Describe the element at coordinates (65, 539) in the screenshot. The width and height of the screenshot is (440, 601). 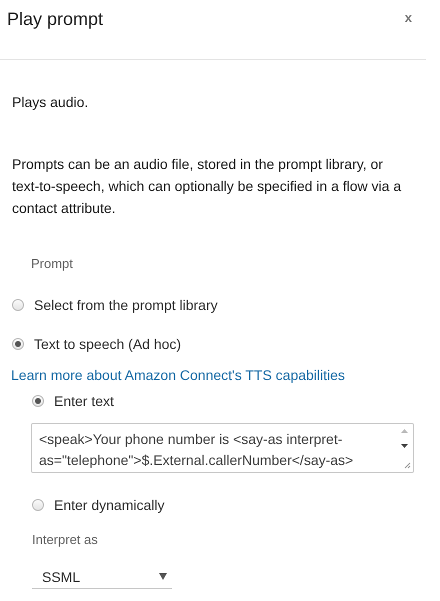
I see `interpret-label: Interpret as` at that location.